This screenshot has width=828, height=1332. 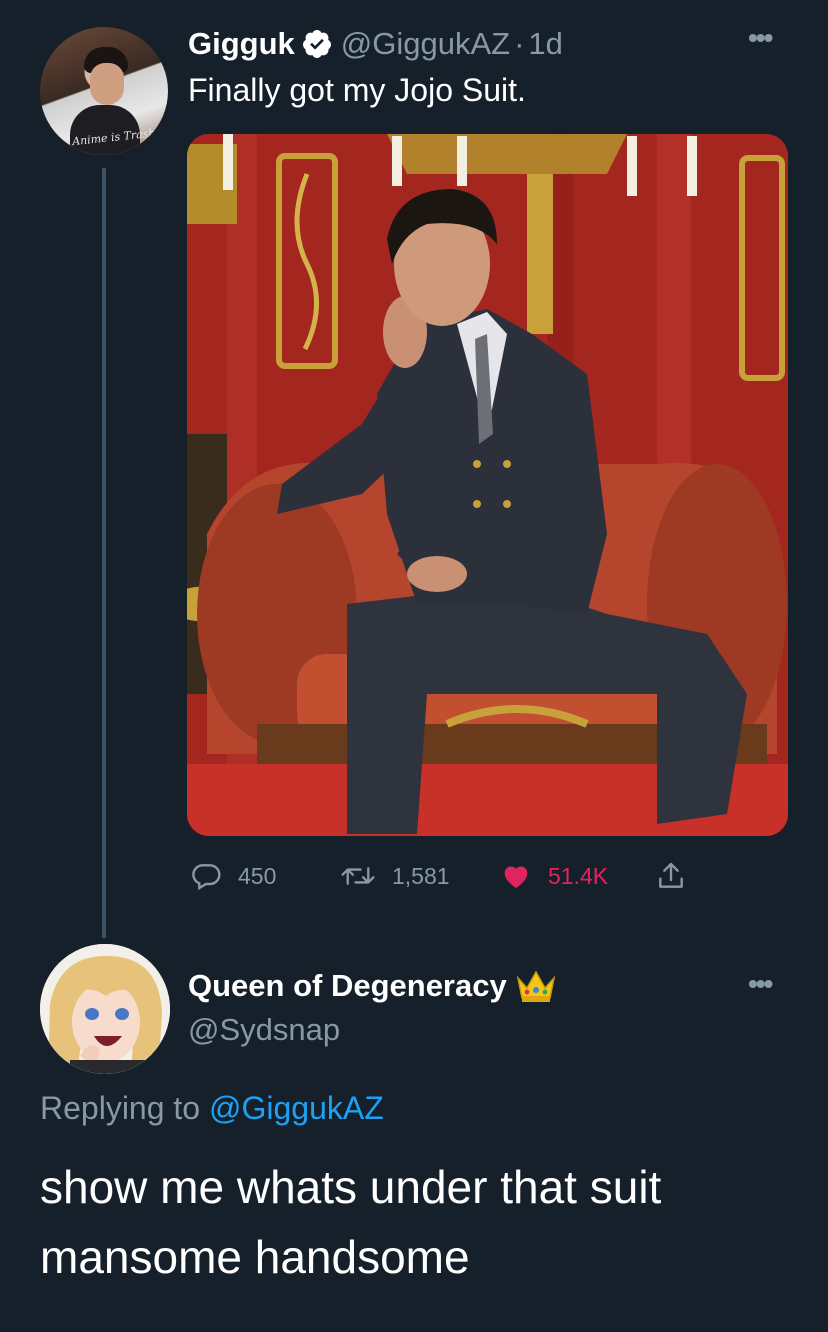 I want to click on share-action, so click(x=679, y=876).